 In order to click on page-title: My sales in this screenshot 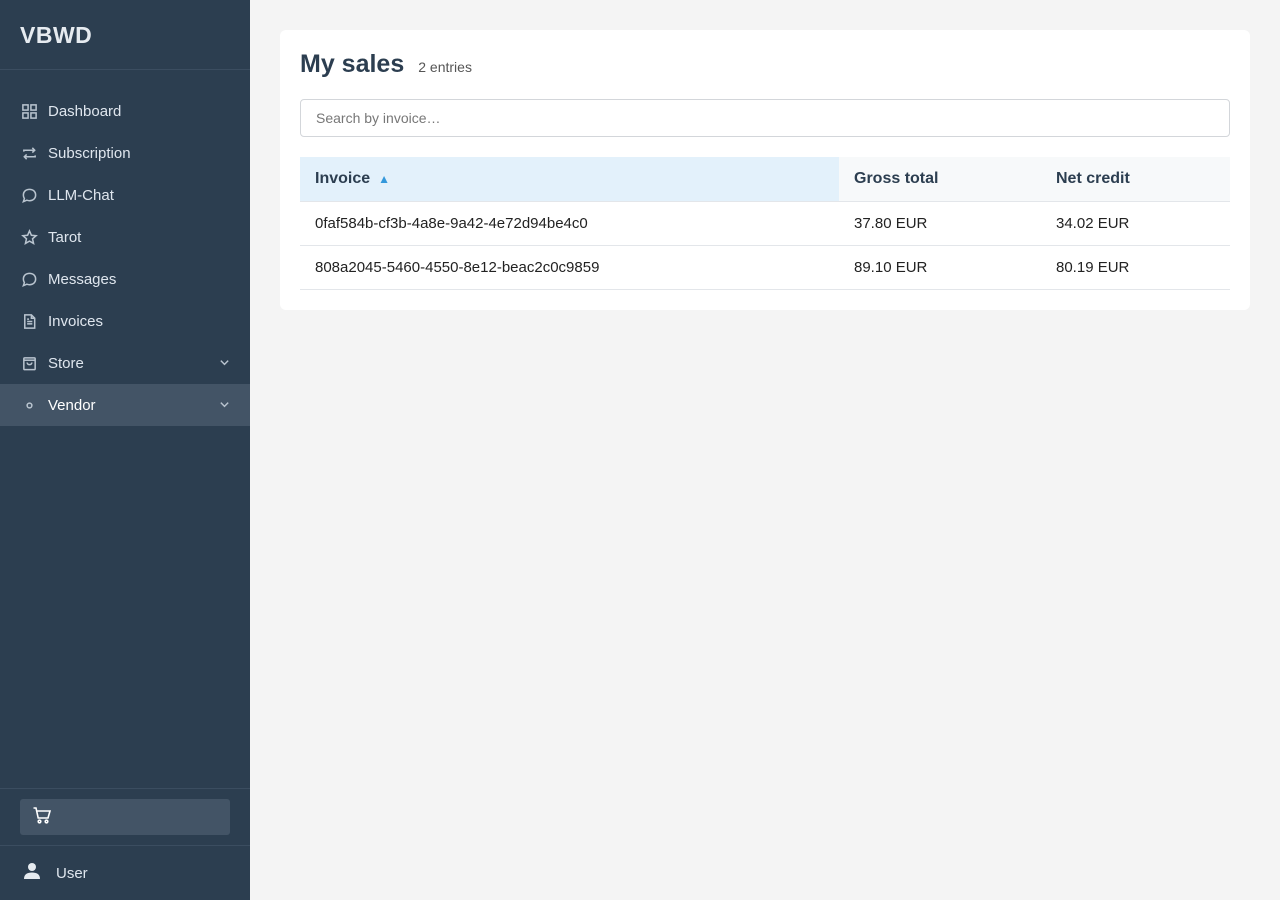, I will do `click(352, 64)`.